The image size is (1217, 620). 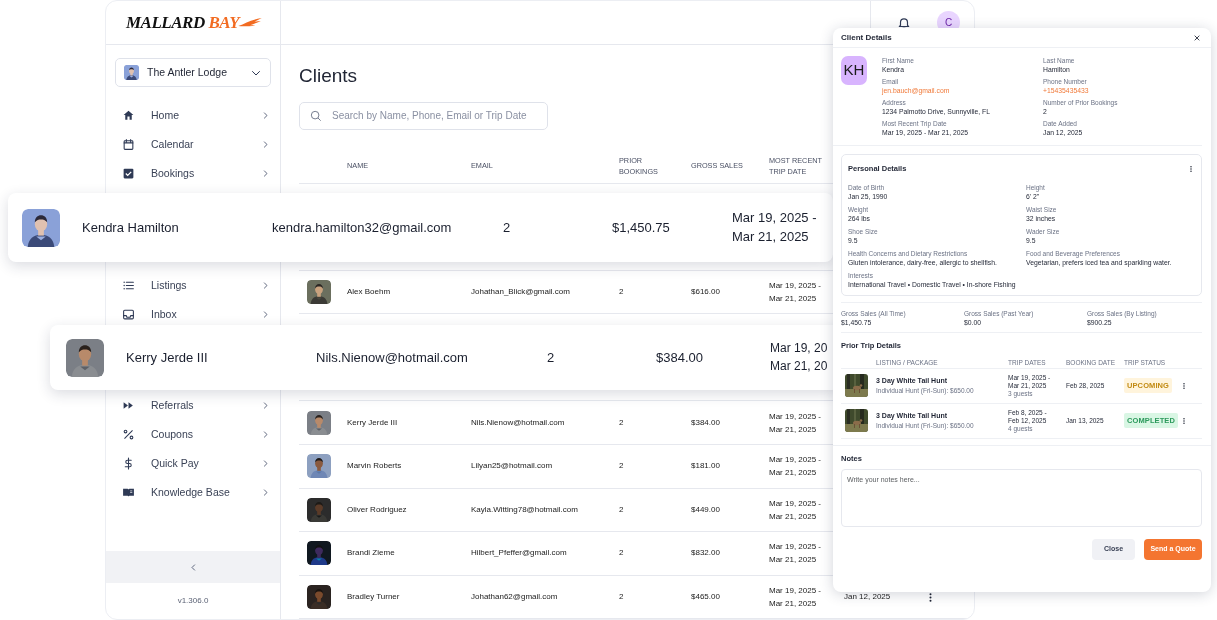 I want to click on table-cell-text: $384.00, so click(x=706, y=422).